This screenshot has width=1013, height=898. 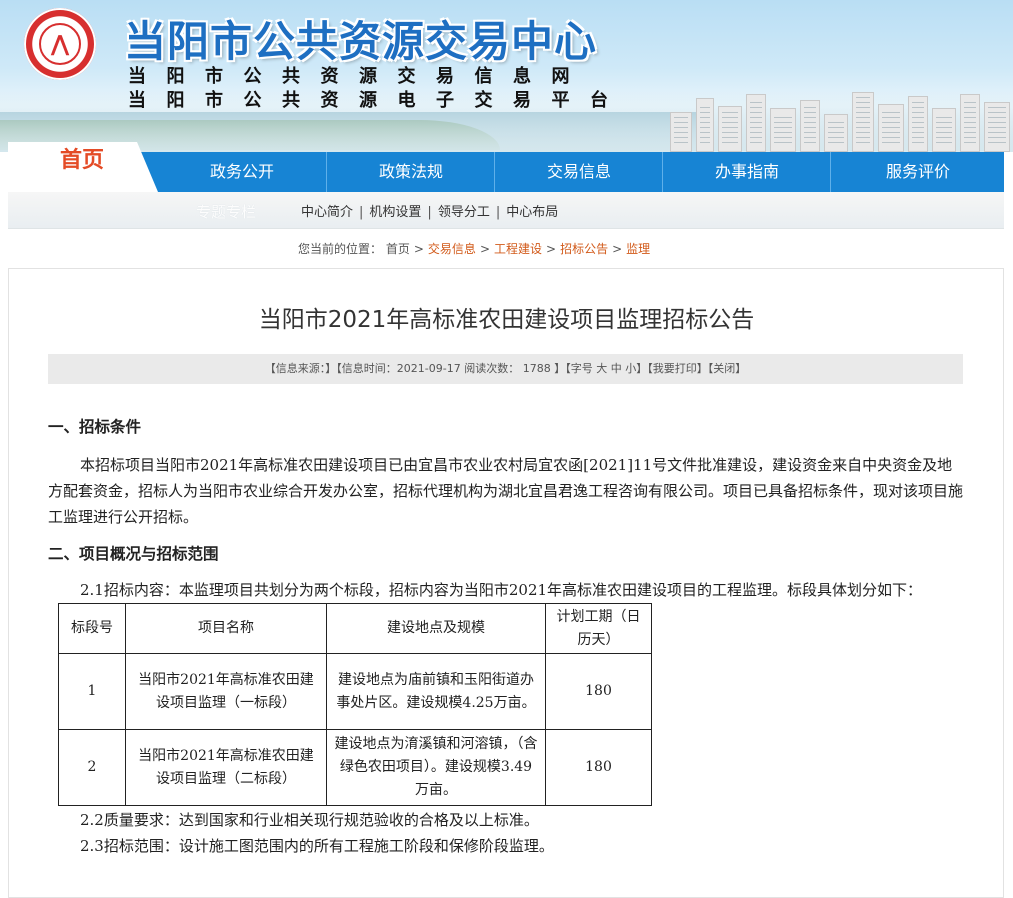 I want to click on article-title: 当阳市2021年高标准农田建设项目监理招标公告, so click(x=506, y=320).